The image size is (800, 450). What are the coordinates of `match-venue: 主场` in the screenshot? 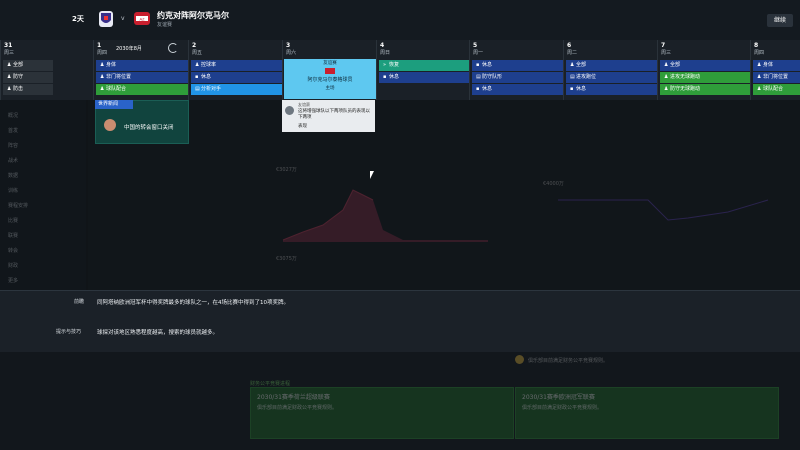 It's located at (330, 88).